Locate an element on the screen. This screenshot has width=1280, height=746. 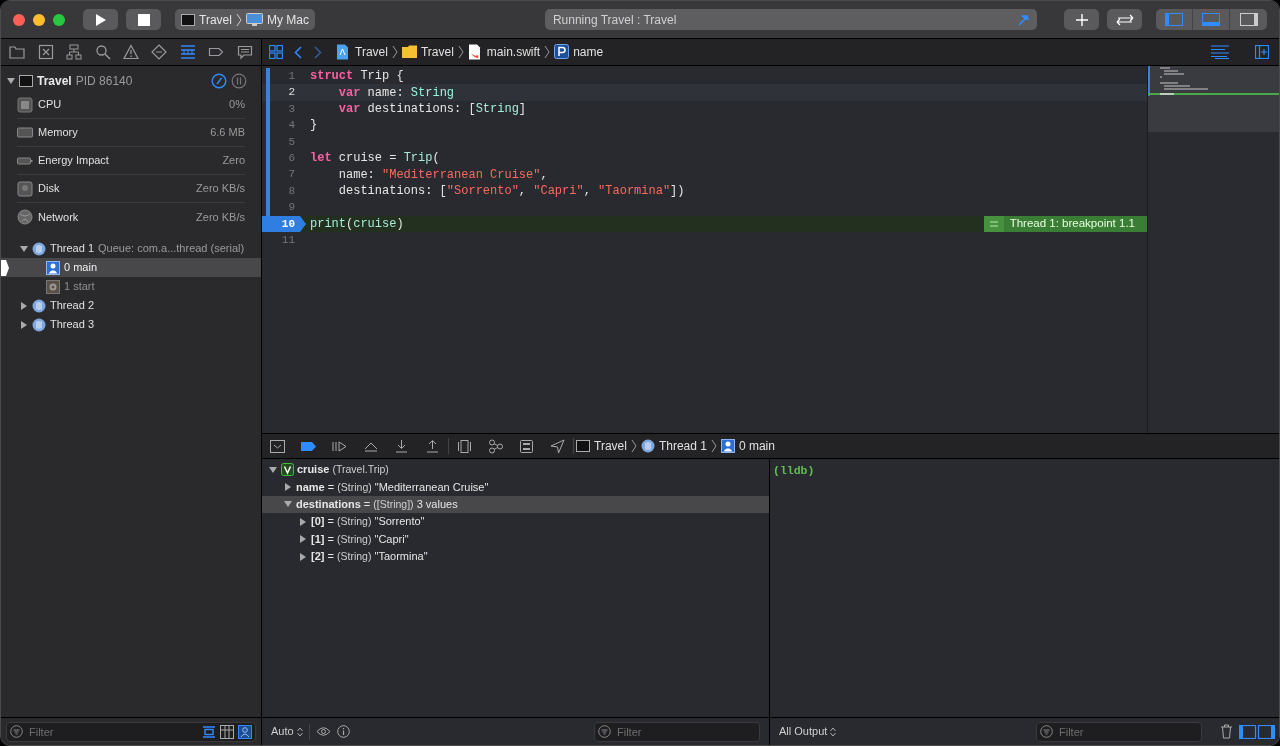
forward-icon is located at coordinates (318, 52).